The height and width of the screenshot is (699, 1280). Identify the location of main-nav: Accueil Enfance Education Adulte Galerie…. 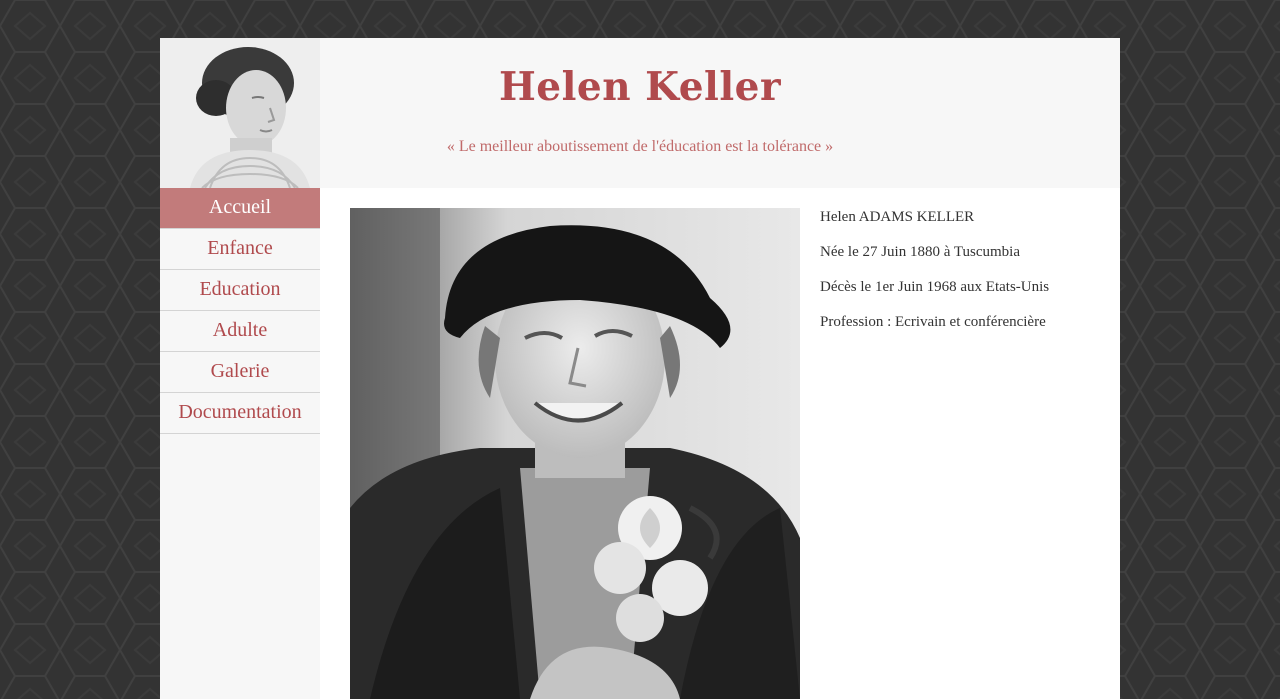
(240, 311).